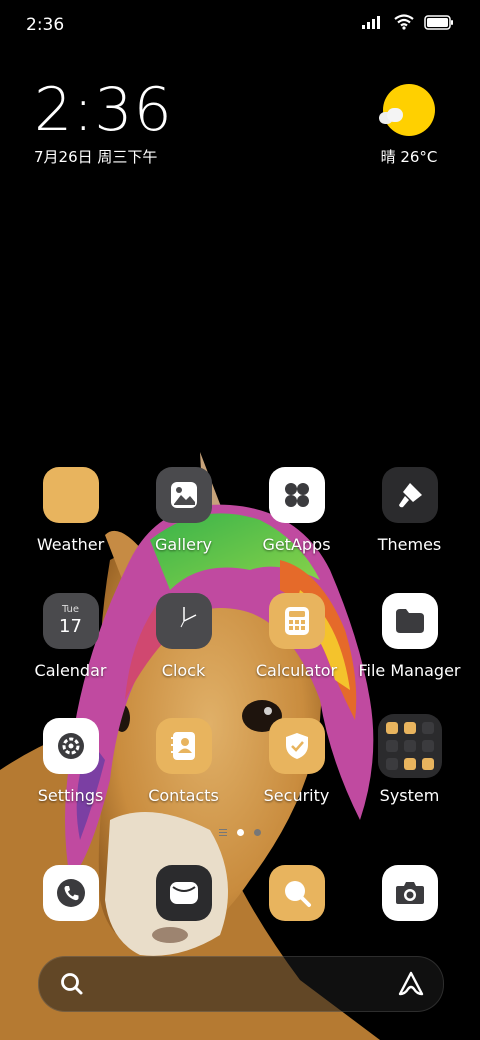 The height and width of the screenshot is (1040, 480). I want to click on app-label: GetApps, so click(296, 544).